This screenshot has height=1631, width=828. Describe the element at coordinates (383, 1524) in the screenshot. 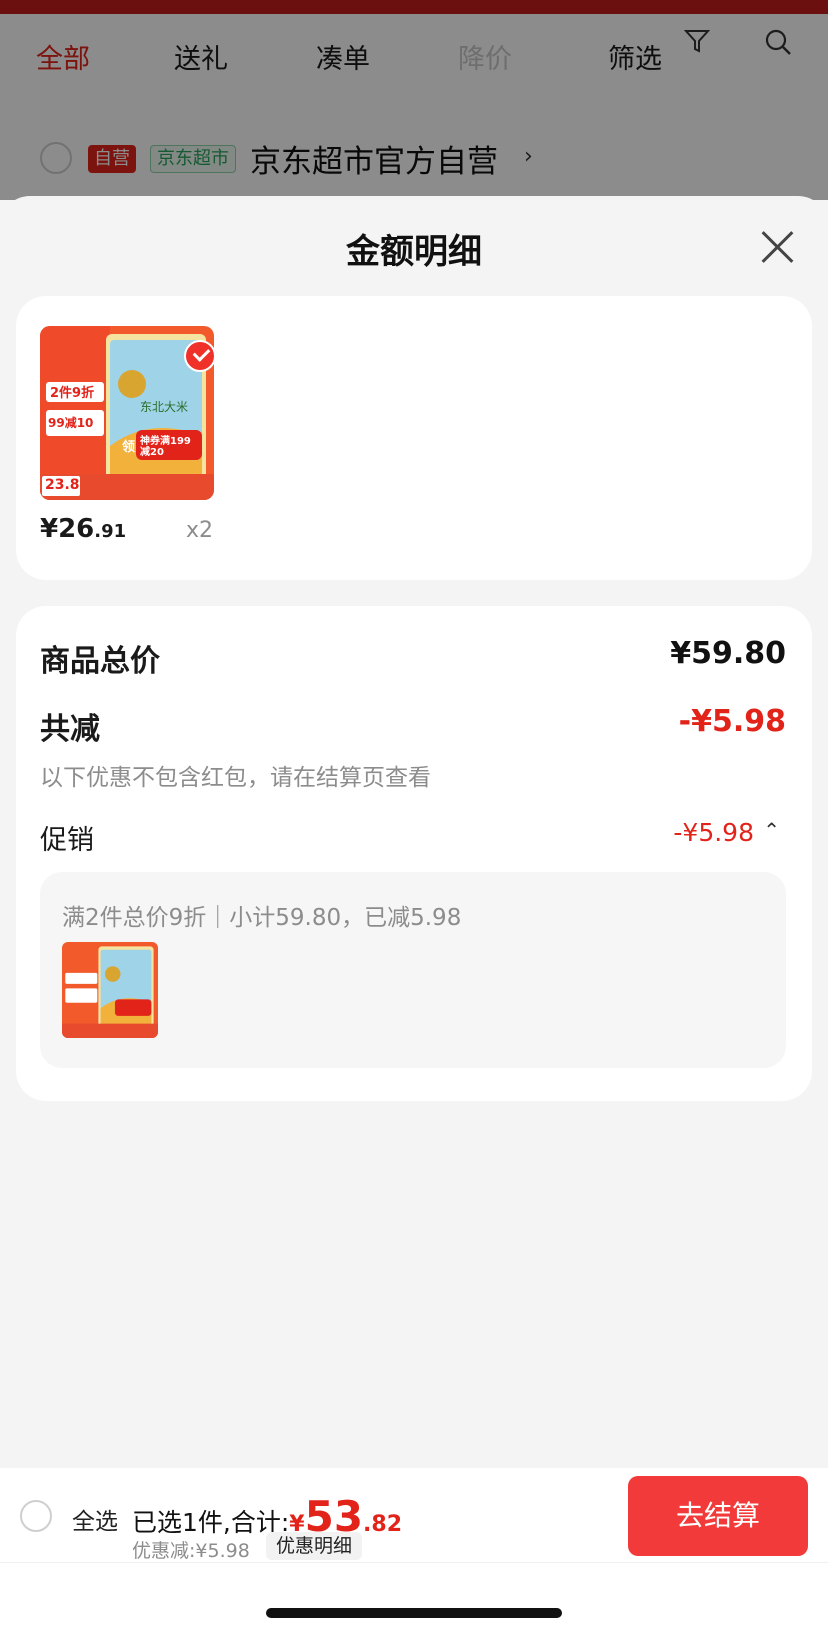

I see `total-decimal: .82` at that location.